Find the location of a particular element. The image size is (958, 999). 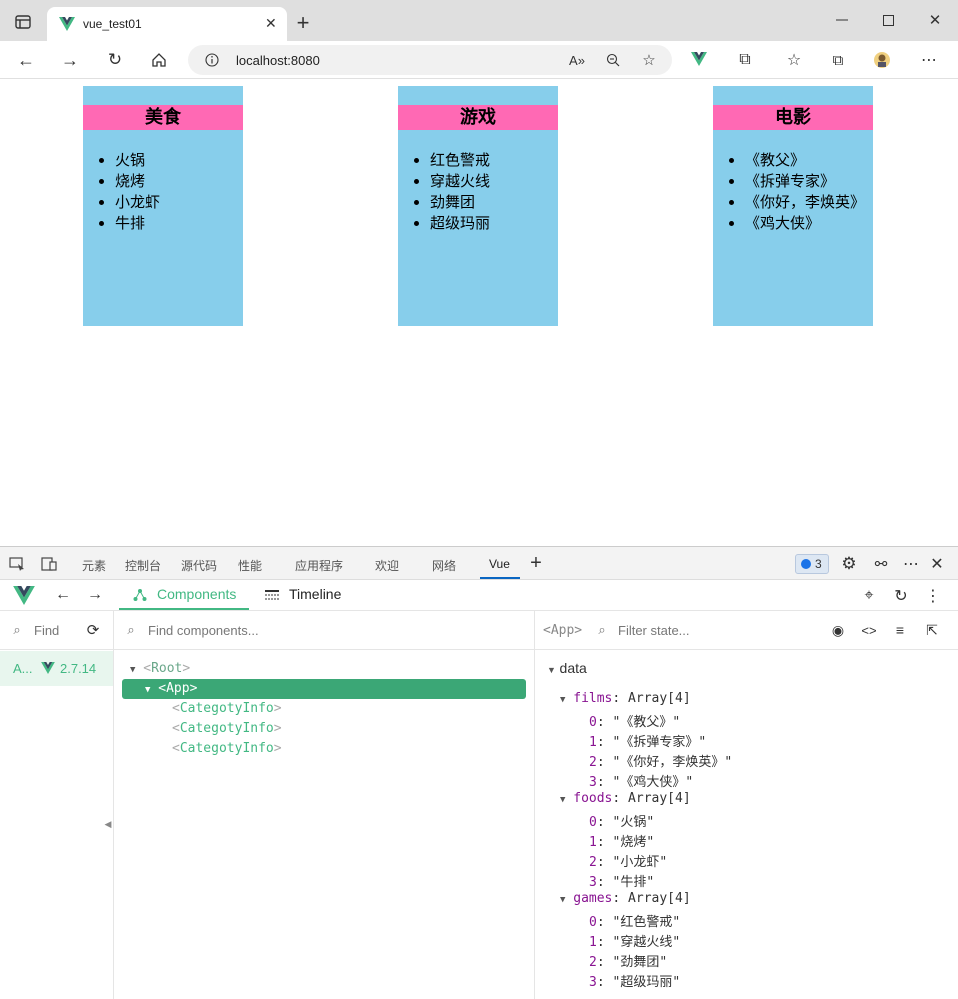

browser-tab: vue_test01 ✕ is located at coordinates (167, 24).